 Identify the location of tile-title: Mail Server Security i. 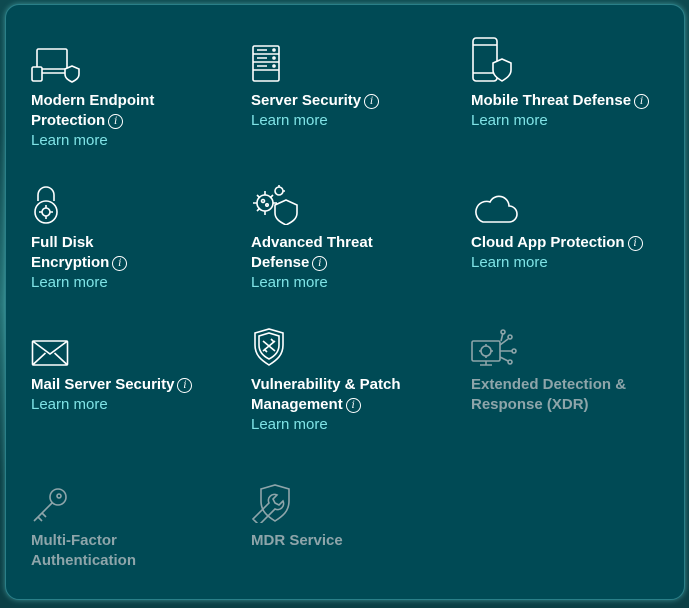
(131, 385).